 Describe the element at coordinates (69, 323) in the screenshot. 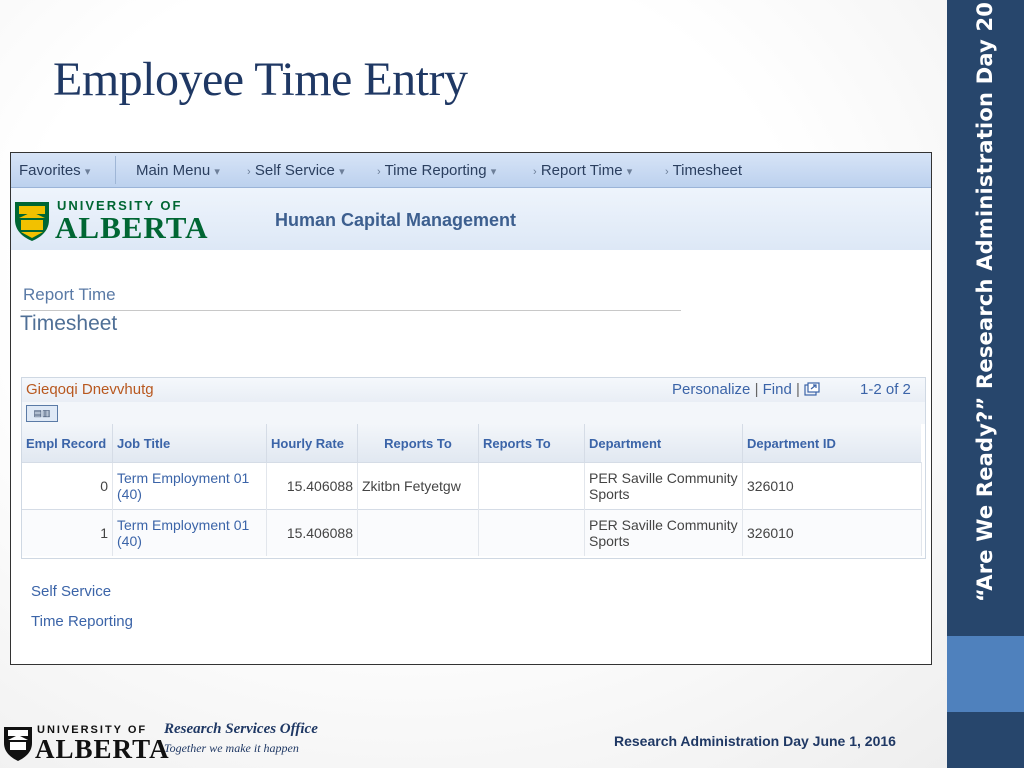

I see `page-title: Timesheet` at that location.